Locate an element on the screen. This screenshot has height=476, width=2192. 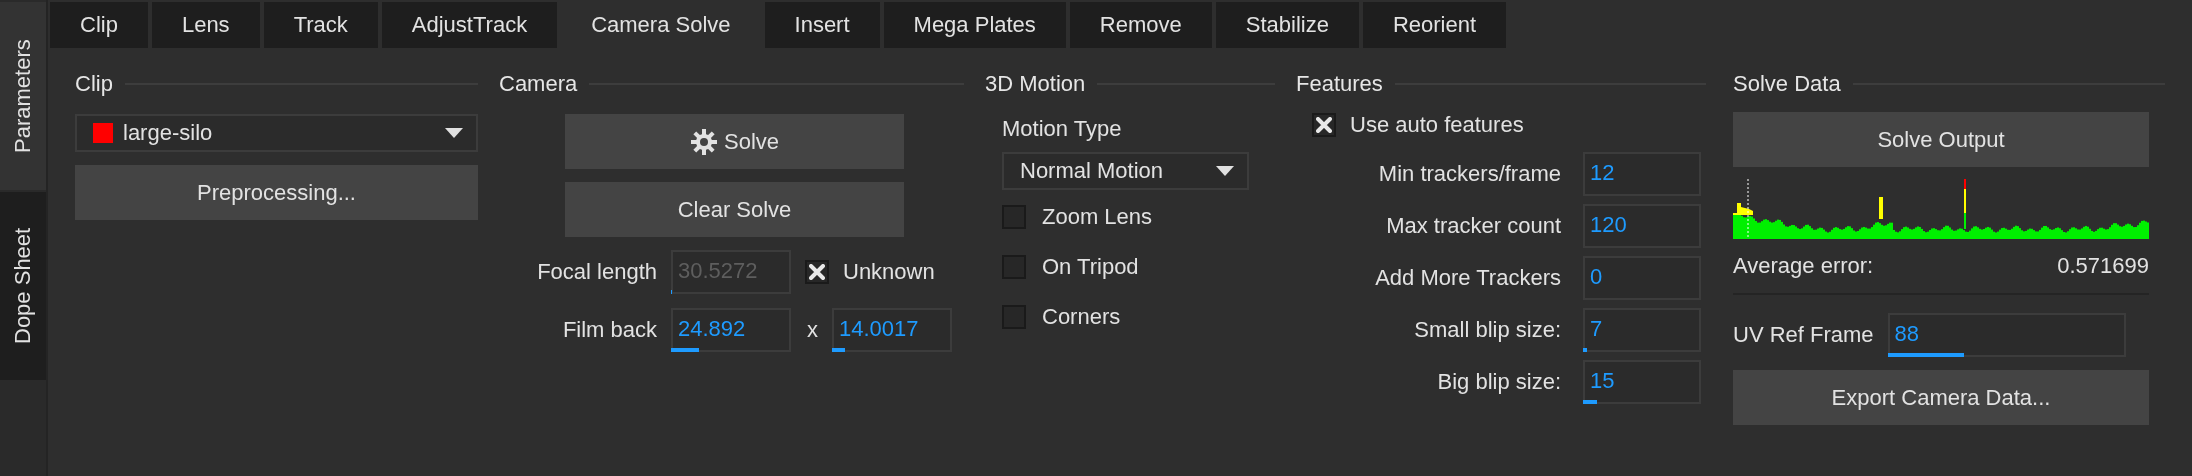
section-title: Features is located at coordinates (1339, 84).